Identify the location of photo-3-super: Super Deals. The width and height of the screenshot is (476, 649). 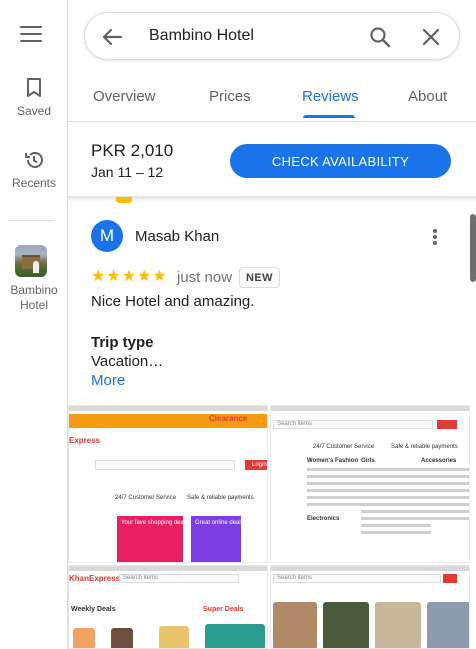
(223, 609).